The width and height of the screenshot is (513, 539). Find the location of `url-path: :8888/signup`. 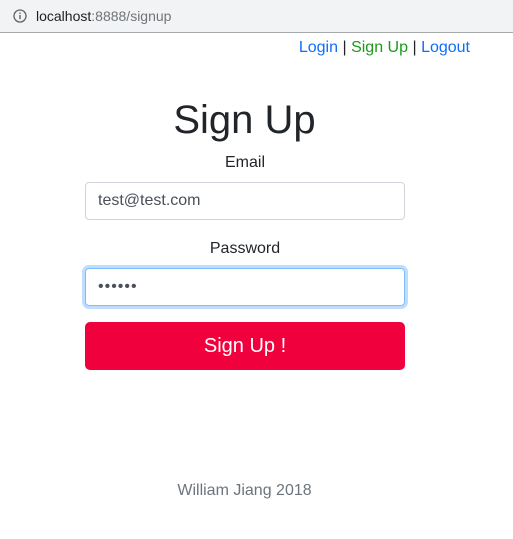

url-path: :8888/signup is located at coordinates (131, 16).